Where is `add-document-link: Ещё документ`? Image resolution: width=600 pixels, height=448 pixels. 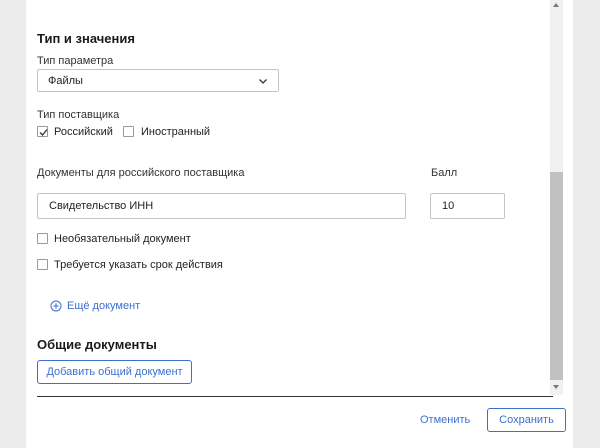
add-document-link: Ещё документ is located at coordinates (95, 306).